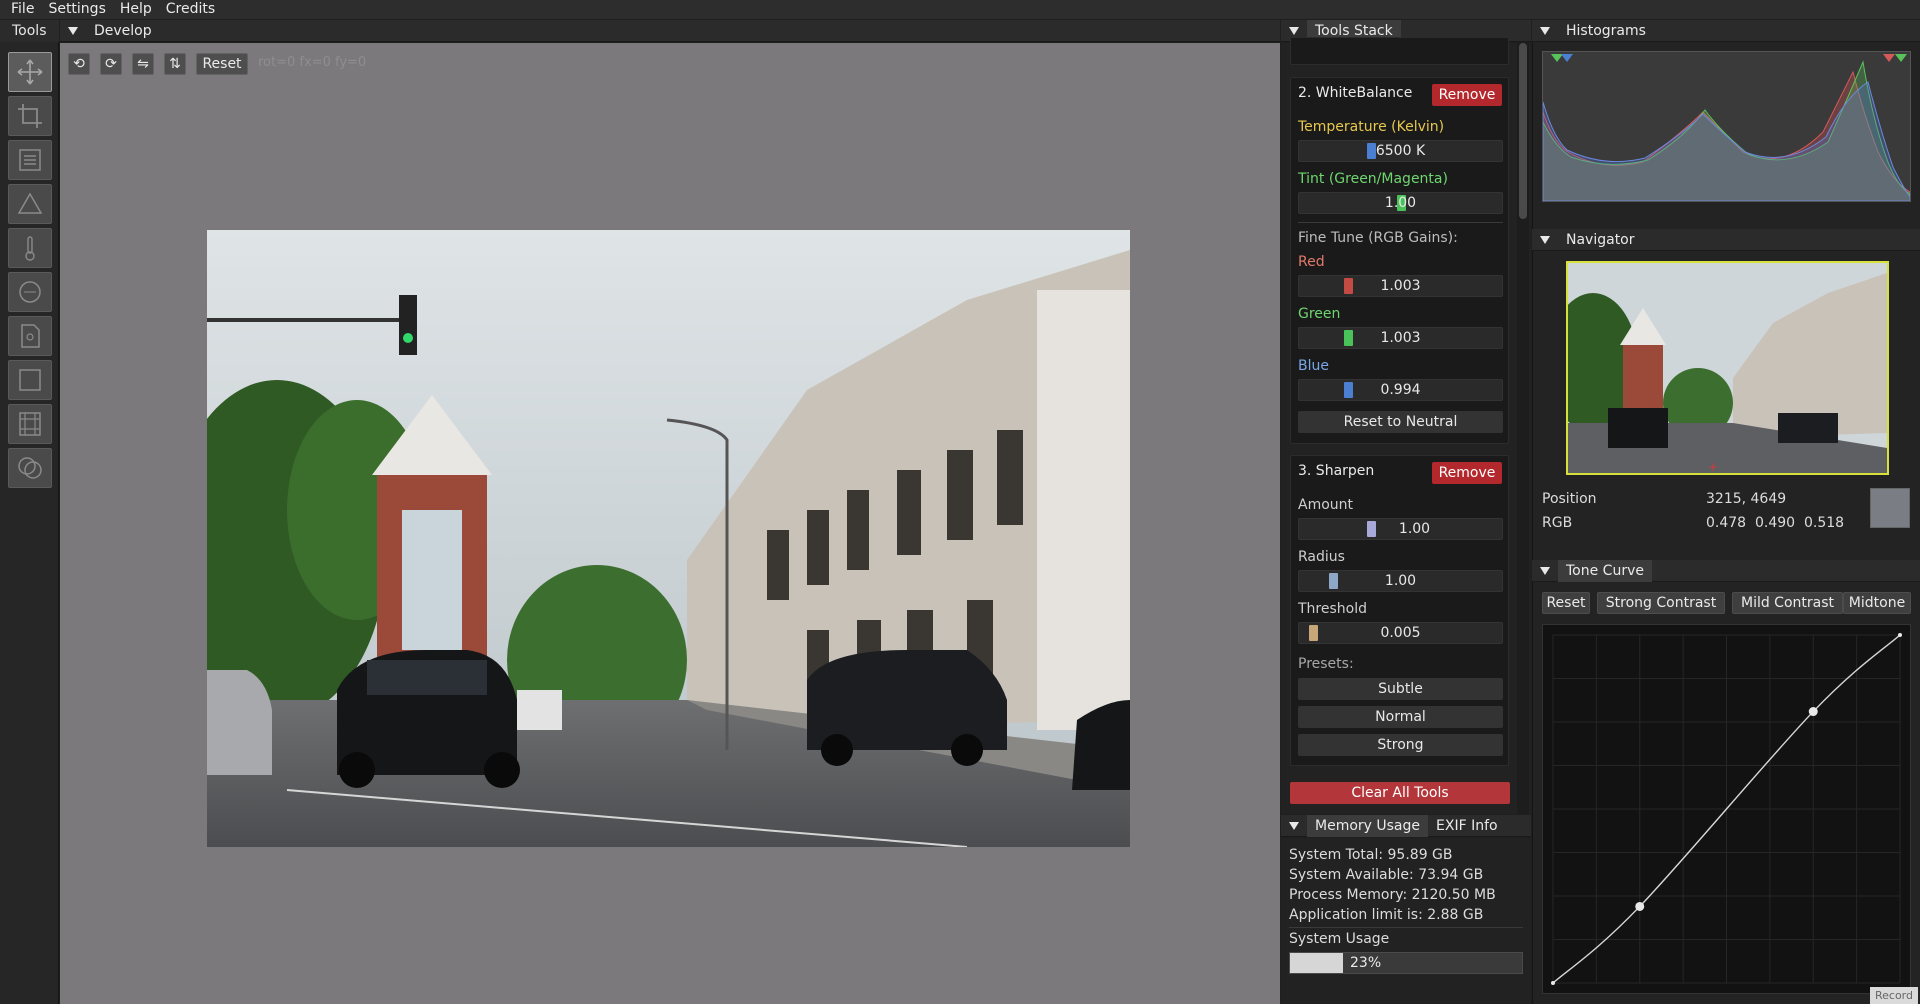  What do you see at coordinates (222, 64) in the screenshot?
I see `reset-transform-button: Reset` at bounding box center [222, 64].